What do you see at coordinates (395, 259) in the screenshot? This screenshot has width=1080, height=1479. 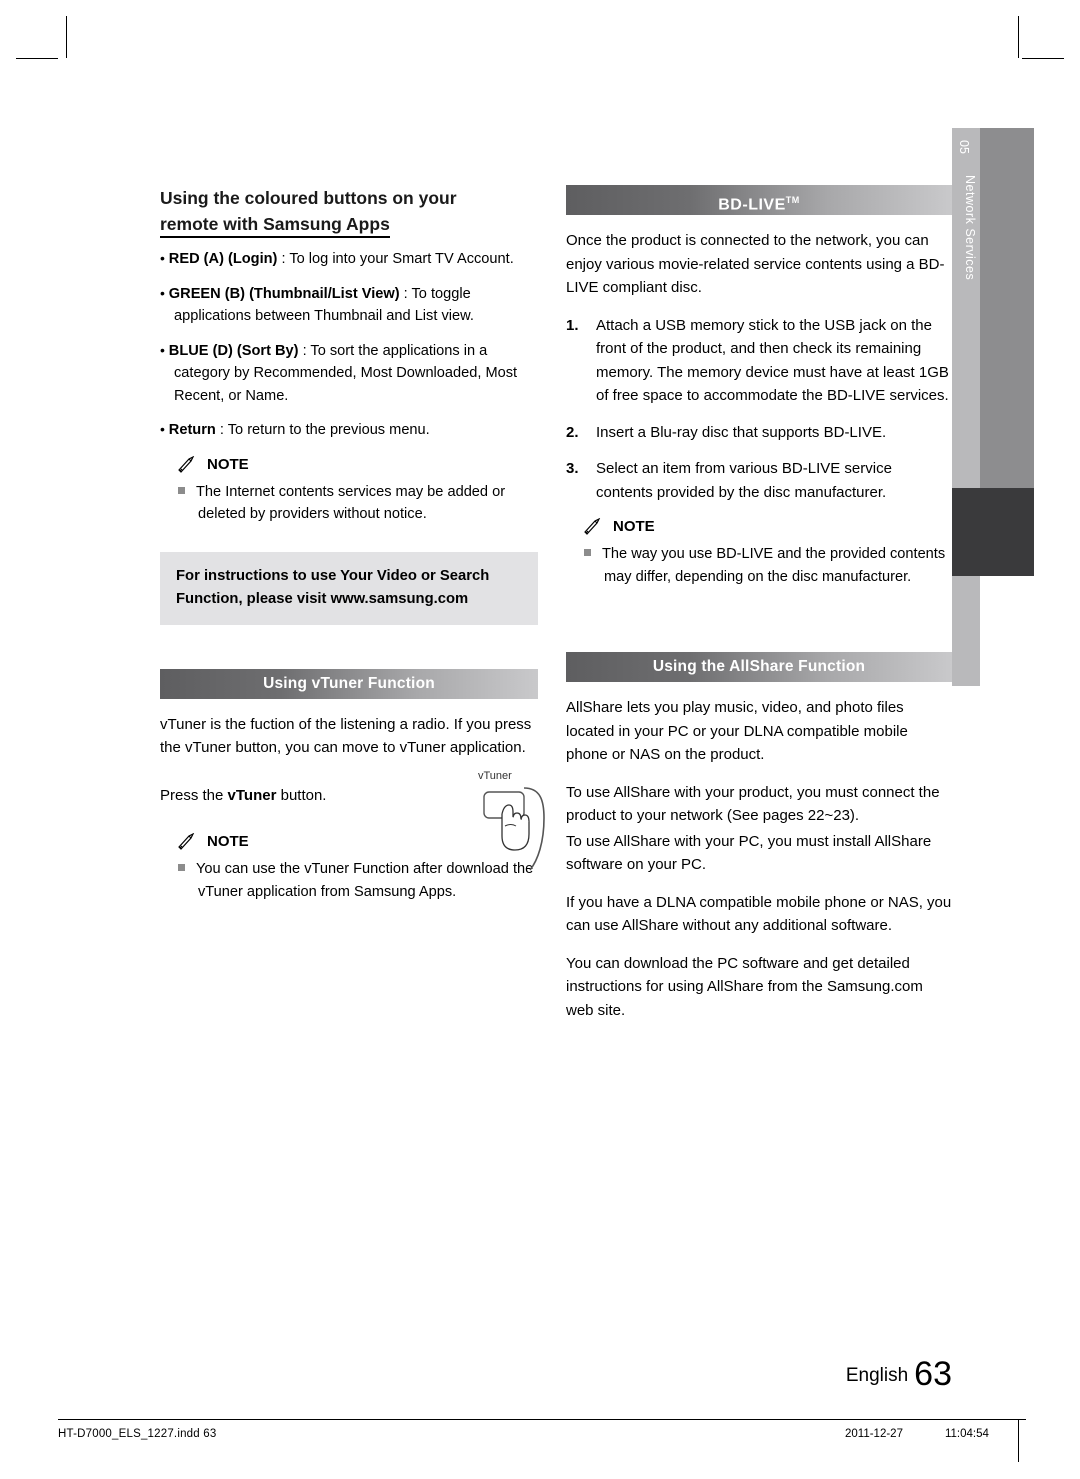 I see `bullet-text: : To log into your Smart TV Account.` at bounding box center [395, 259].